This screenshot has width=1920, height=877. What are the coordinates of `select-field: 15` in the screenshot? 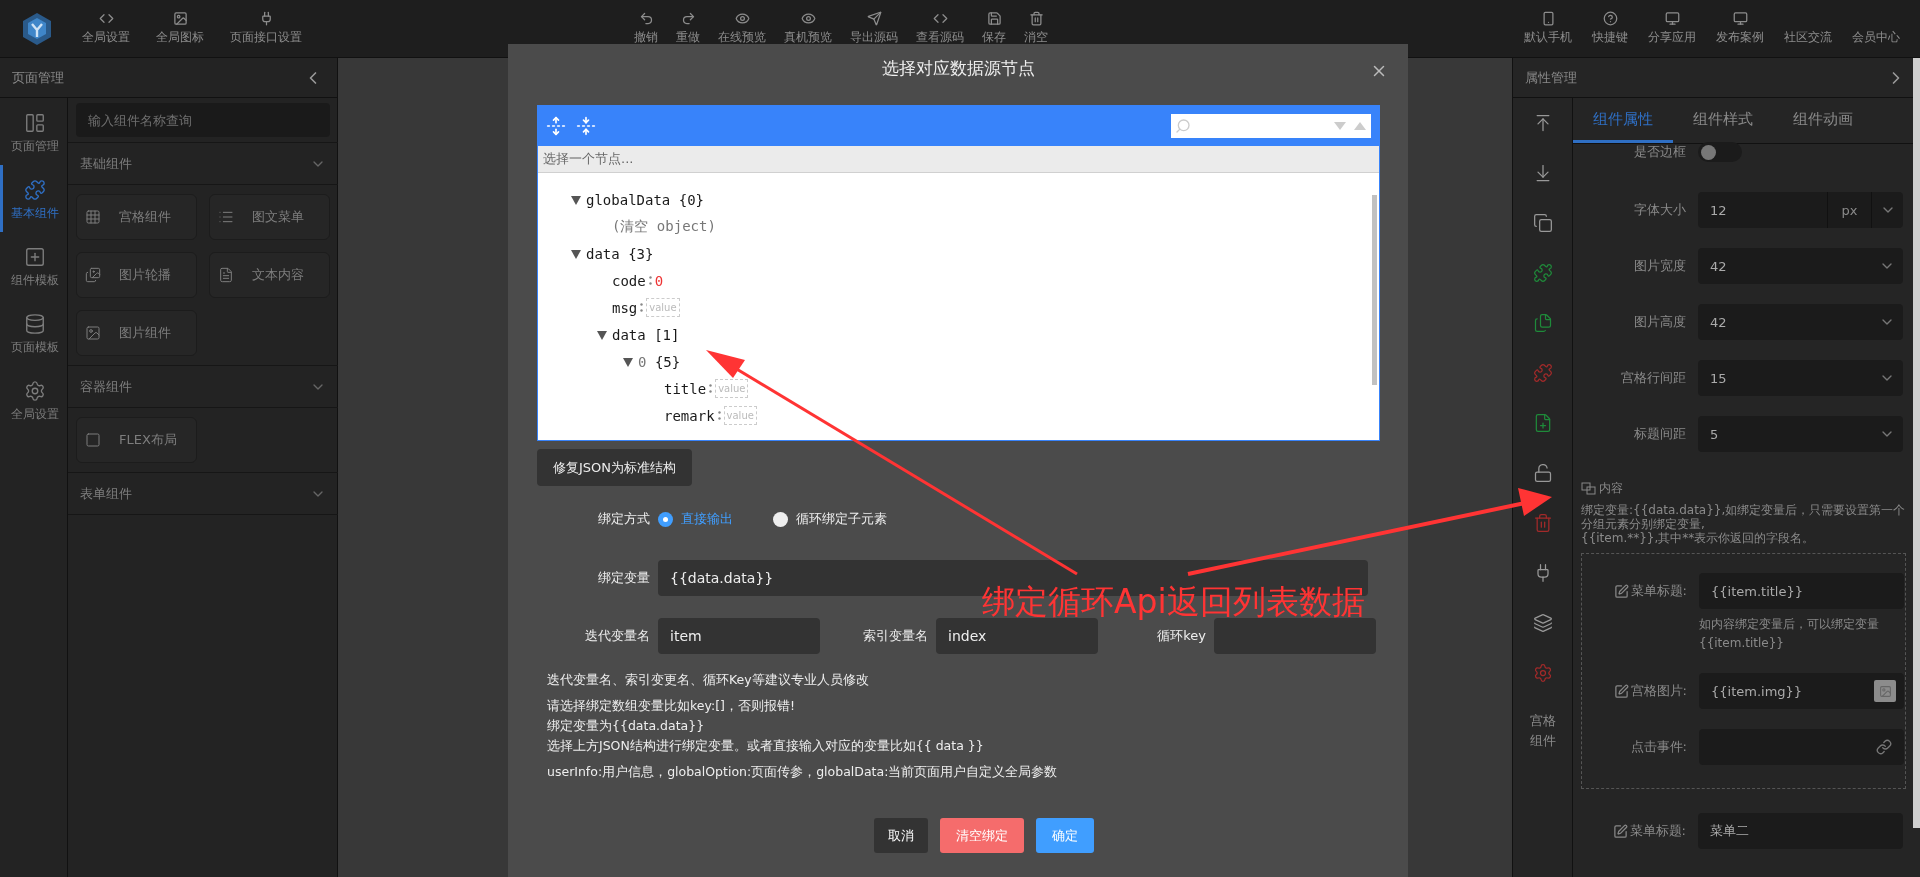 It's located at (1800, 378).